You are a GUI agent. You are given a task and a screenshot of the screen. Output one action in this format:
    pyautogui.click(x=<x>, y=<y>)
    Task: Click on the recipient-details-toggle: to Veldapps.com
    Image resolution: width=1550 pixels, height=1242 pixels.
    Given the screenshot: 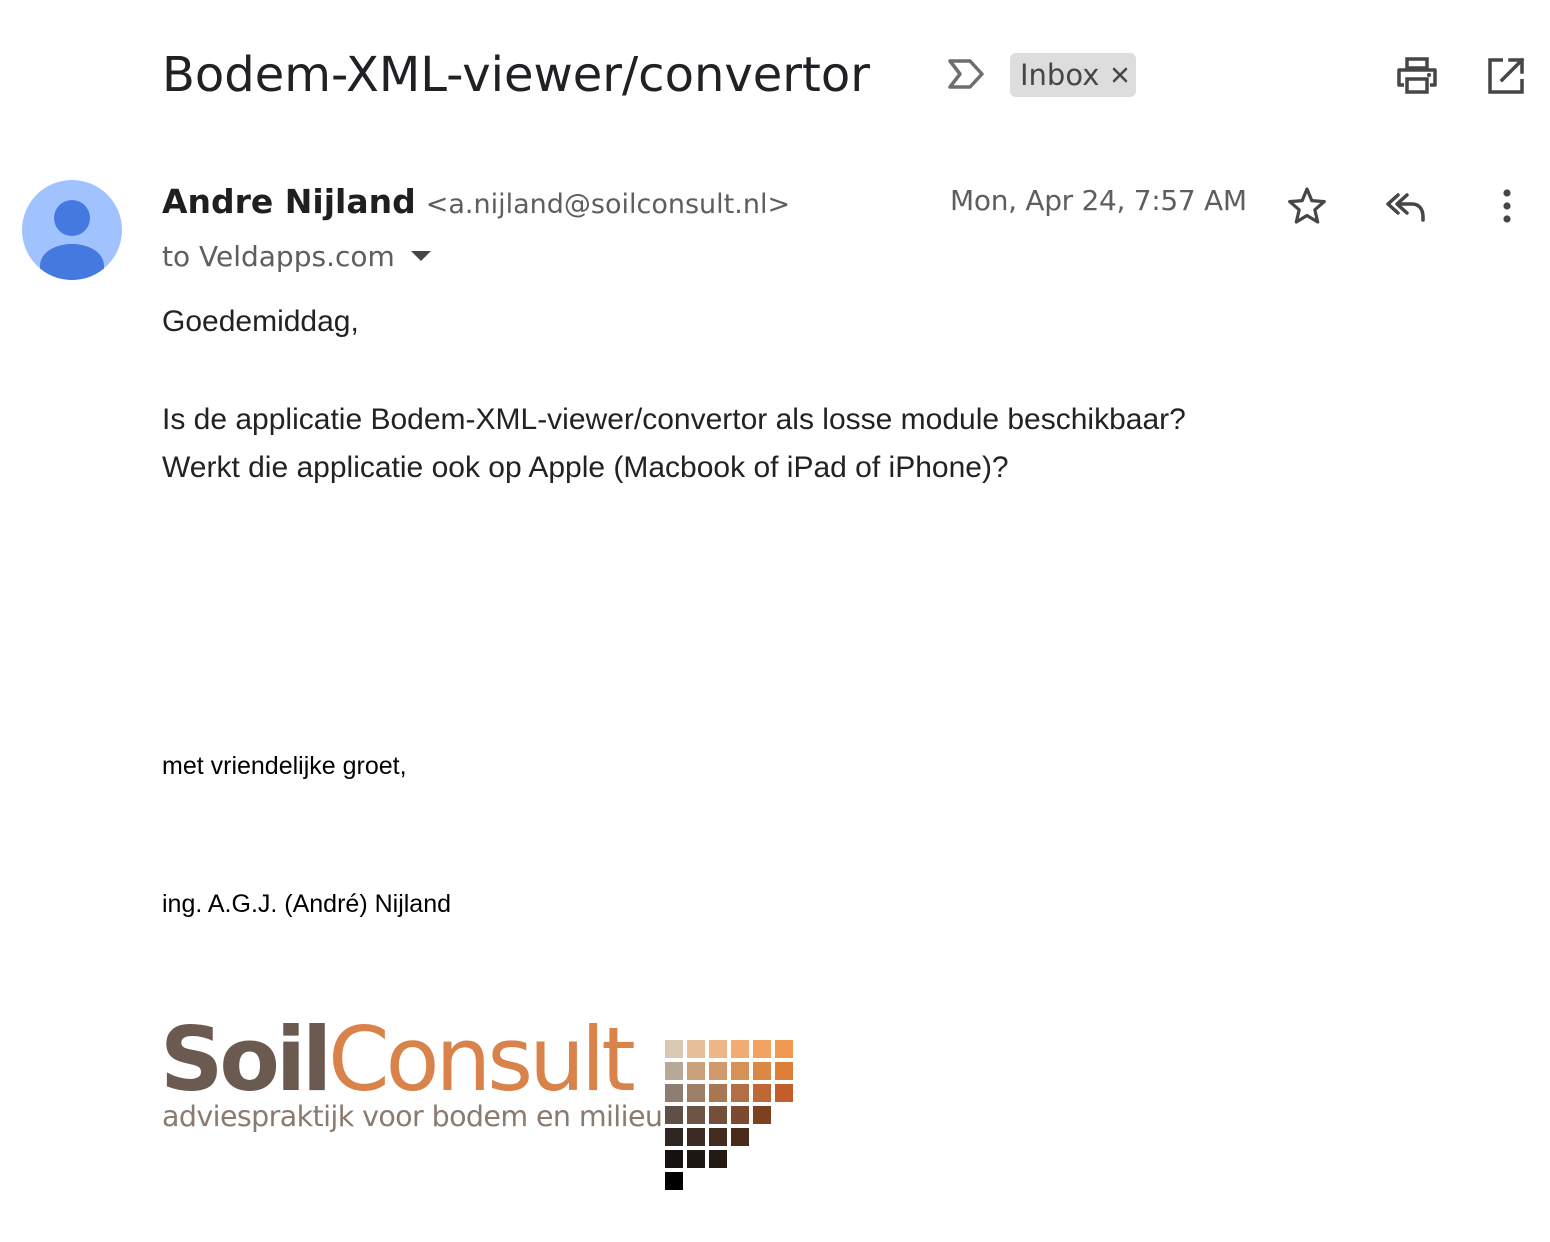 What is the action you would take?
    pyautogui.click(x=297, y=256)
    